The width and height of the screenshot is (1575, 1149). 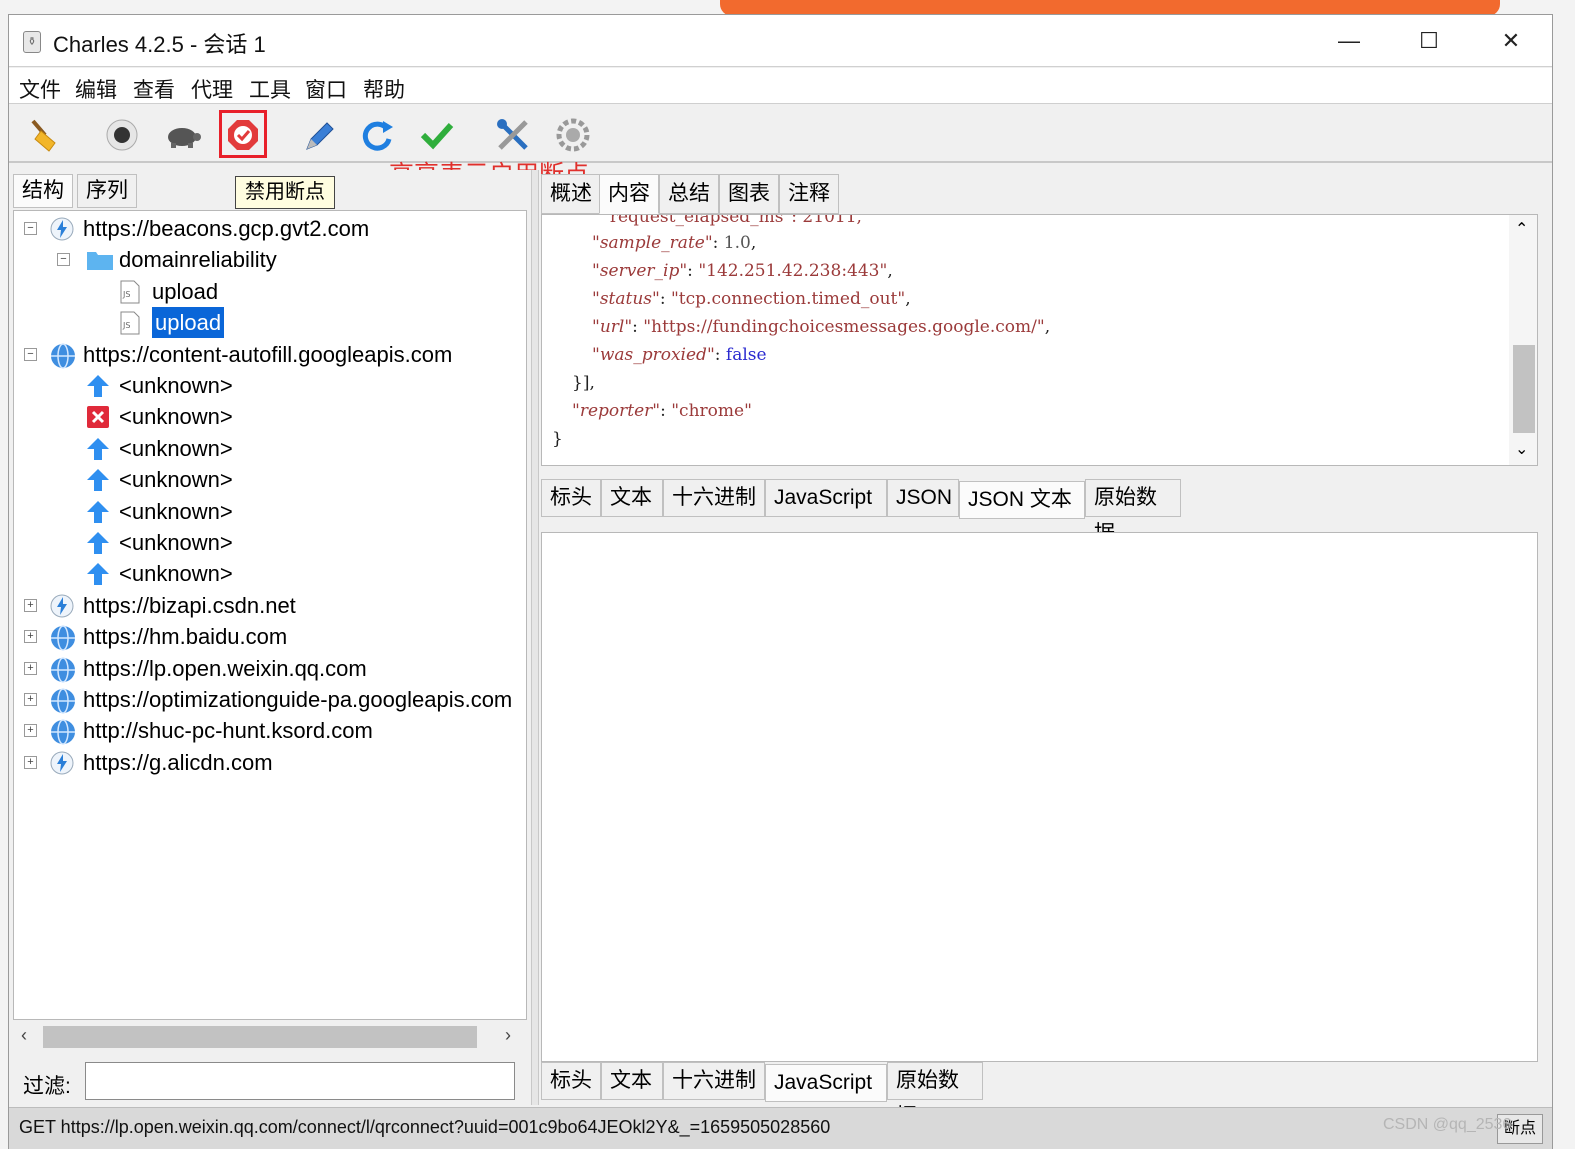 I want to click on title-bar: ⚱ Charles 4.2.5 - 会话 1 — ☐ ✕, so click(x=780, y=41).